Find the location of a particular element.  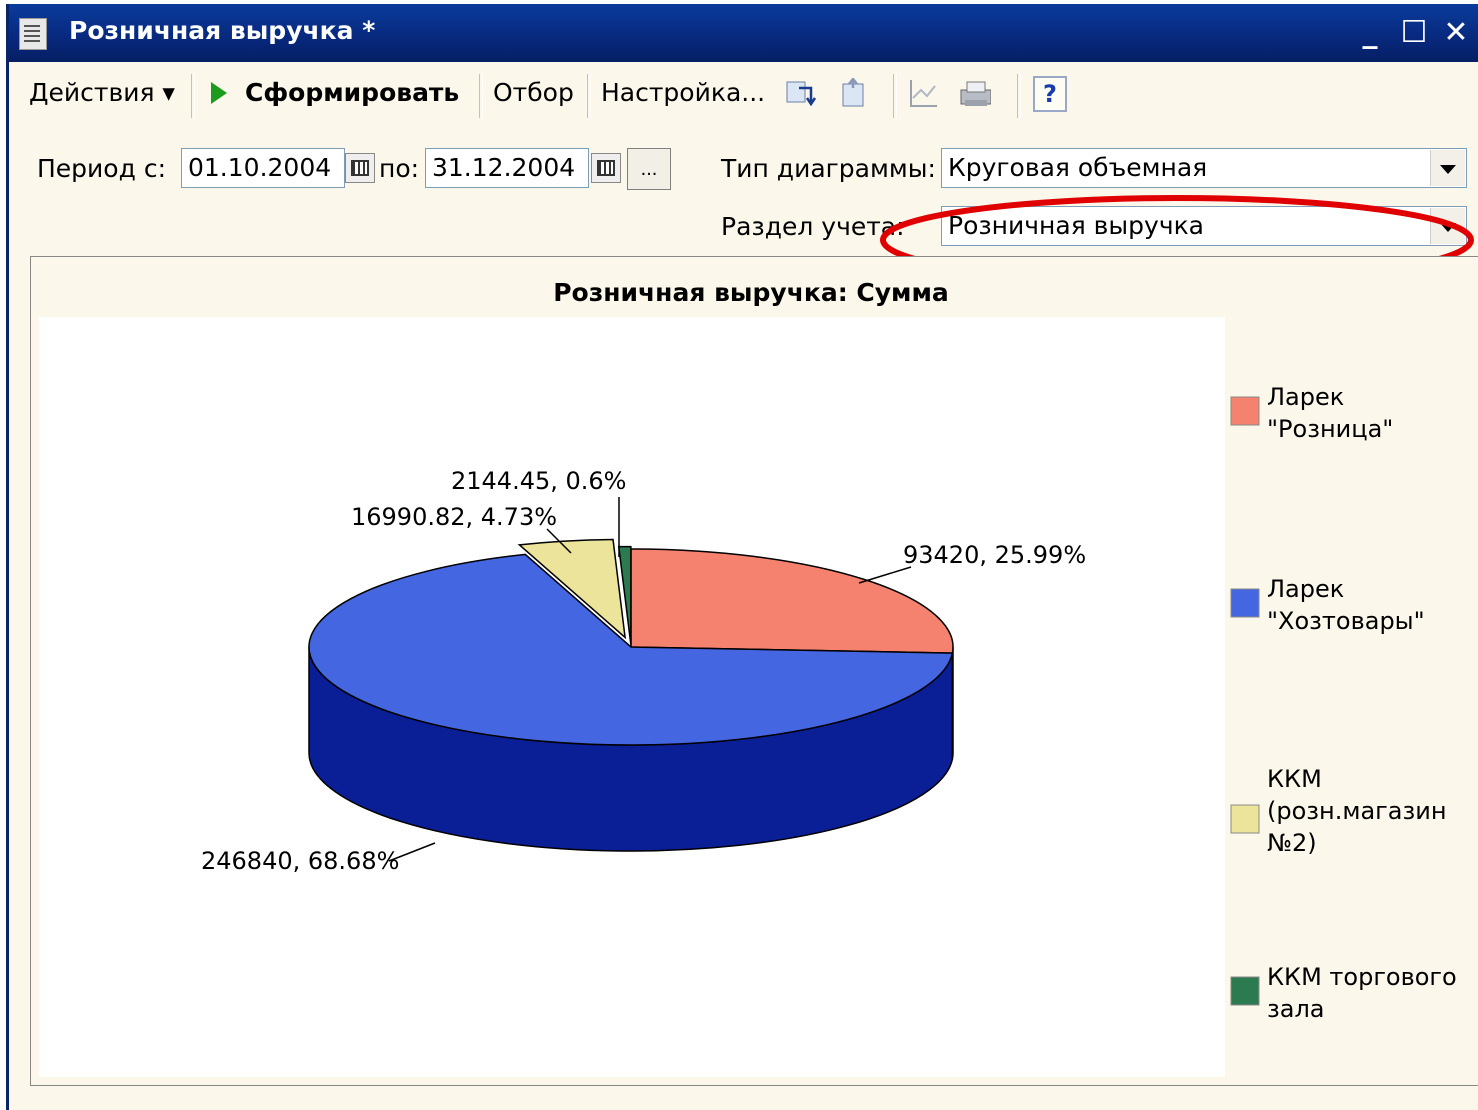

period-from-label: Период с: is located at coordinates (101, 168).